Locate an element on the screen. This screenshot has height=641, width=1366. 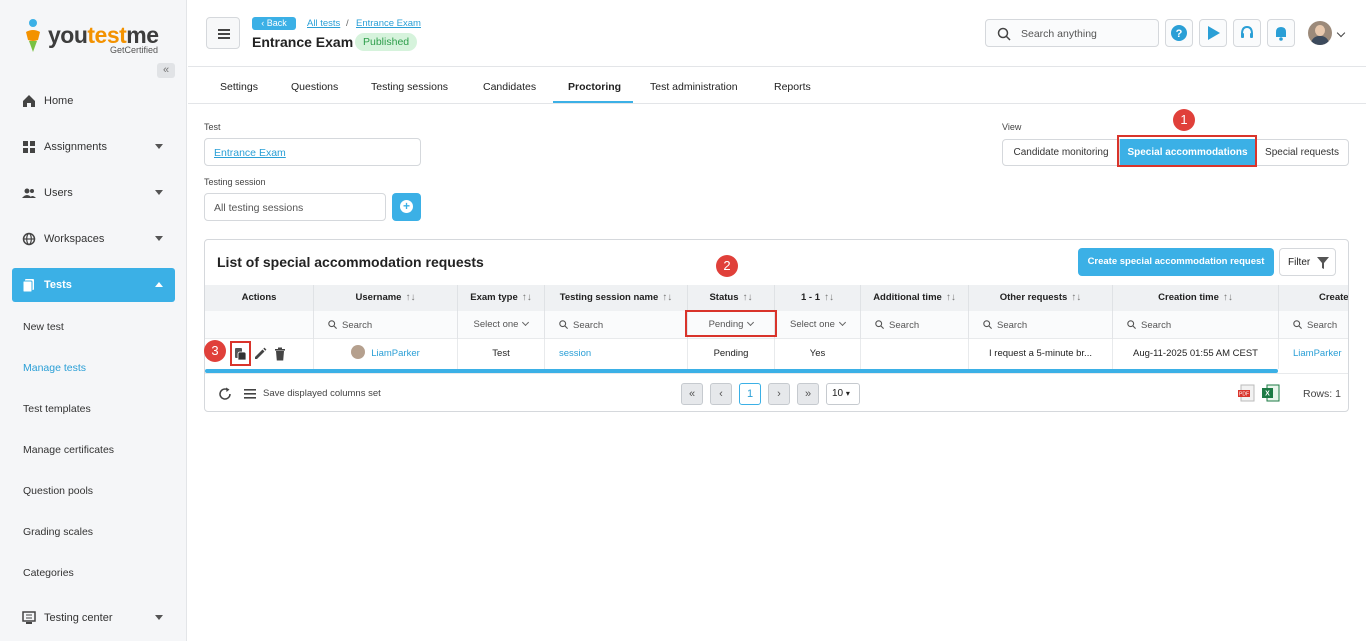
breadcrumb-entrance-exam: Entrance Exam is located at coordinates (388, 23).